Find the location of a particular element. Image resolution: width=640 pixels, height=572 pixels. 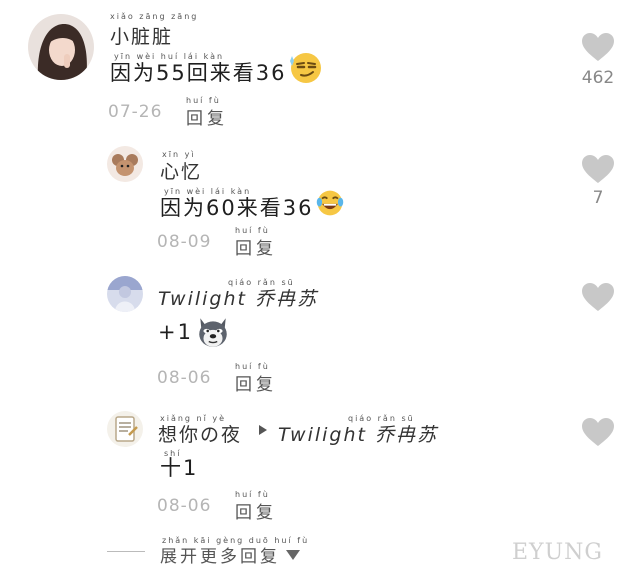

reply-target-name: Twilight 乔冉苏 is located at coordinates (358, 433).